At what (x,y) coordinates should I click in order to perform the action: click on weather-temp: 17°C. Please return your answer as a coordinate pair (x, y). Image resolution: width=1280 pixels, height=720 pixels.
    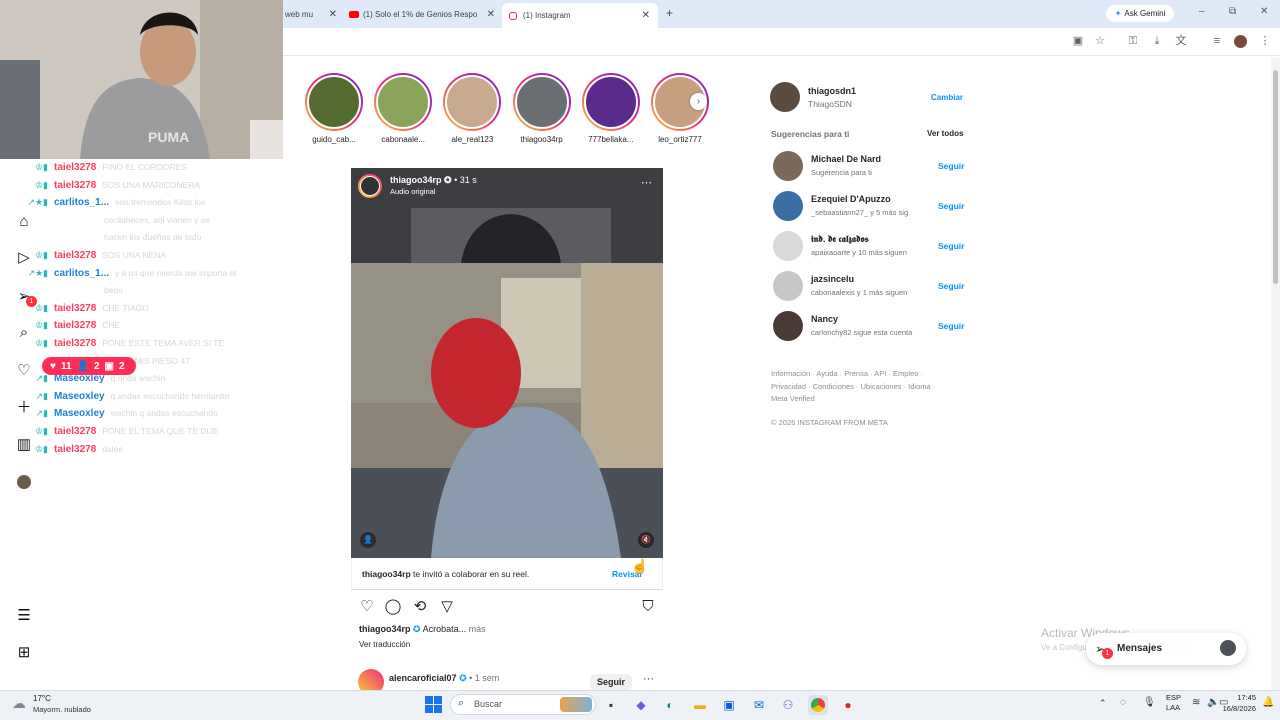
    Looking at the image, I should click on (42, 698).